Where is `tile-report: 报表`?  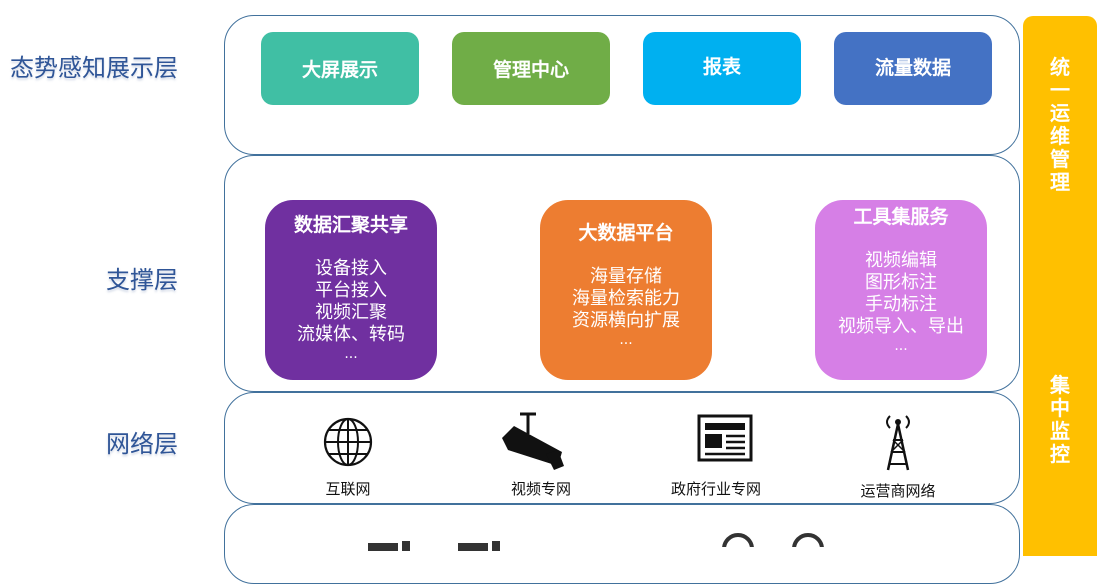 tile-report: 报表 is located at coordinates (722, 68).